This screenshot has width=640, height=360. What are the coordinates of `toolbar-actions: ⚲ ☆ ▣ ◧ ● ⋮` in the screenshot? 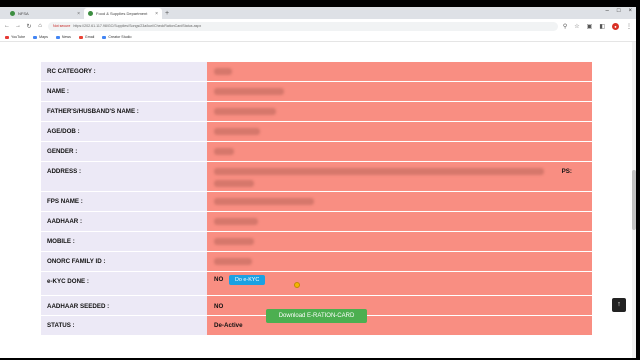 It's located at (597, 26).